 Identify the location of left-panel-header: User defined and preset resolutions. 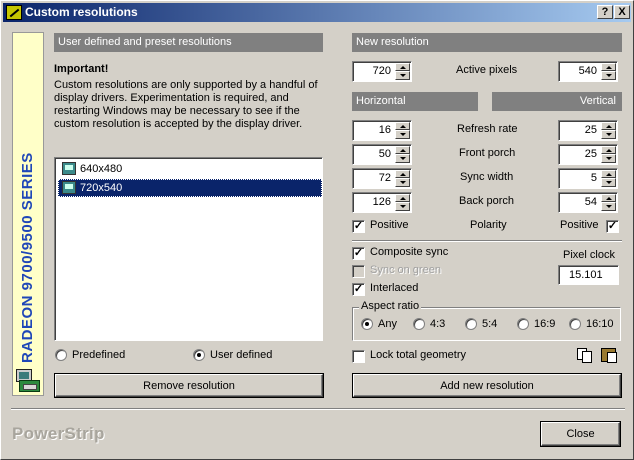
(188, 42).